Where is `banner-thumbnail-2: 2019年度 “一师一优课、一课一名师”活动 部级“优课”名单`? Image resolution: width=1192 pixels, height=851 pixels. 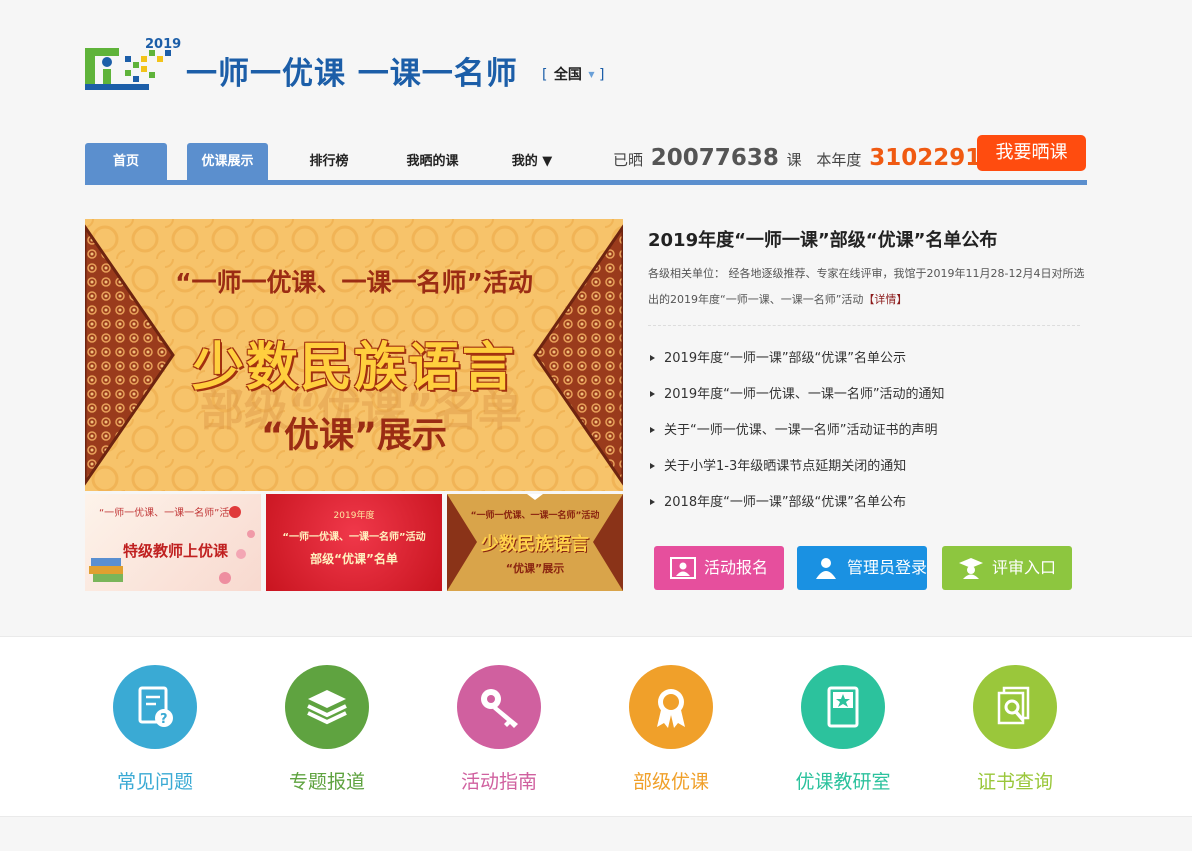
banner-thumbnail-2: 2019年度 “一师一优课、一课一名师”活动 部级“优课”名单 is located at coordinates (354, 542).